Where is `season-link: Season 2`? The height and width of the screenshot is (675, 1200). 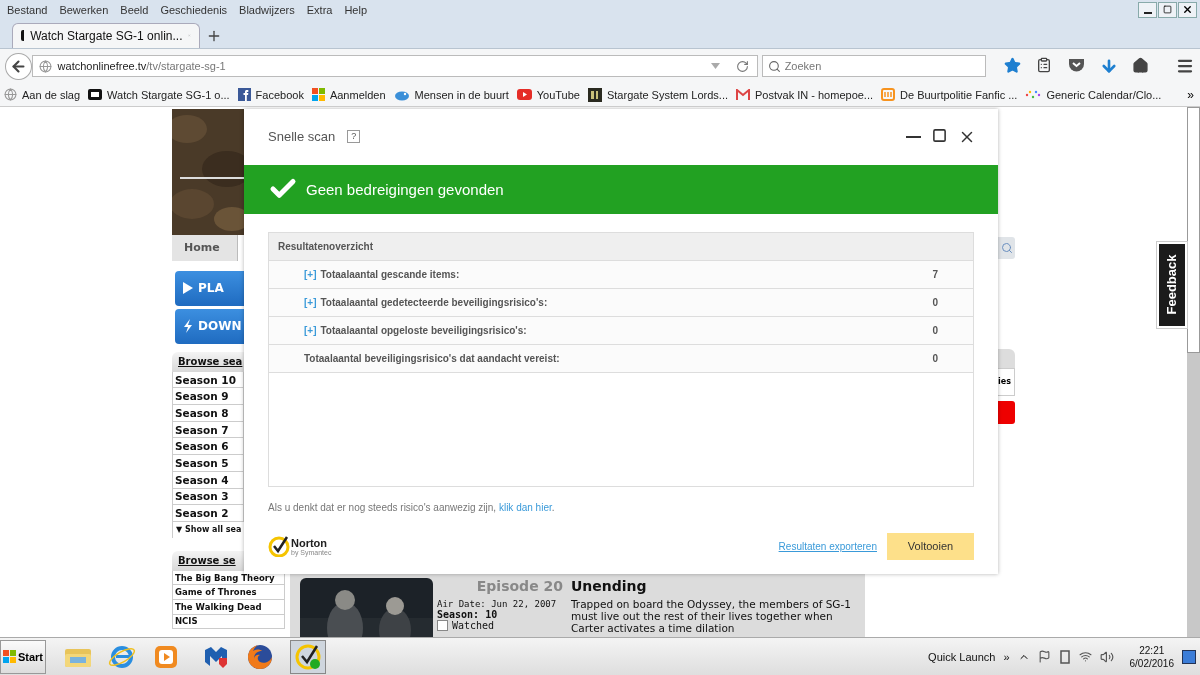 season-link: Season 2 is located at coordinates (208, 513).